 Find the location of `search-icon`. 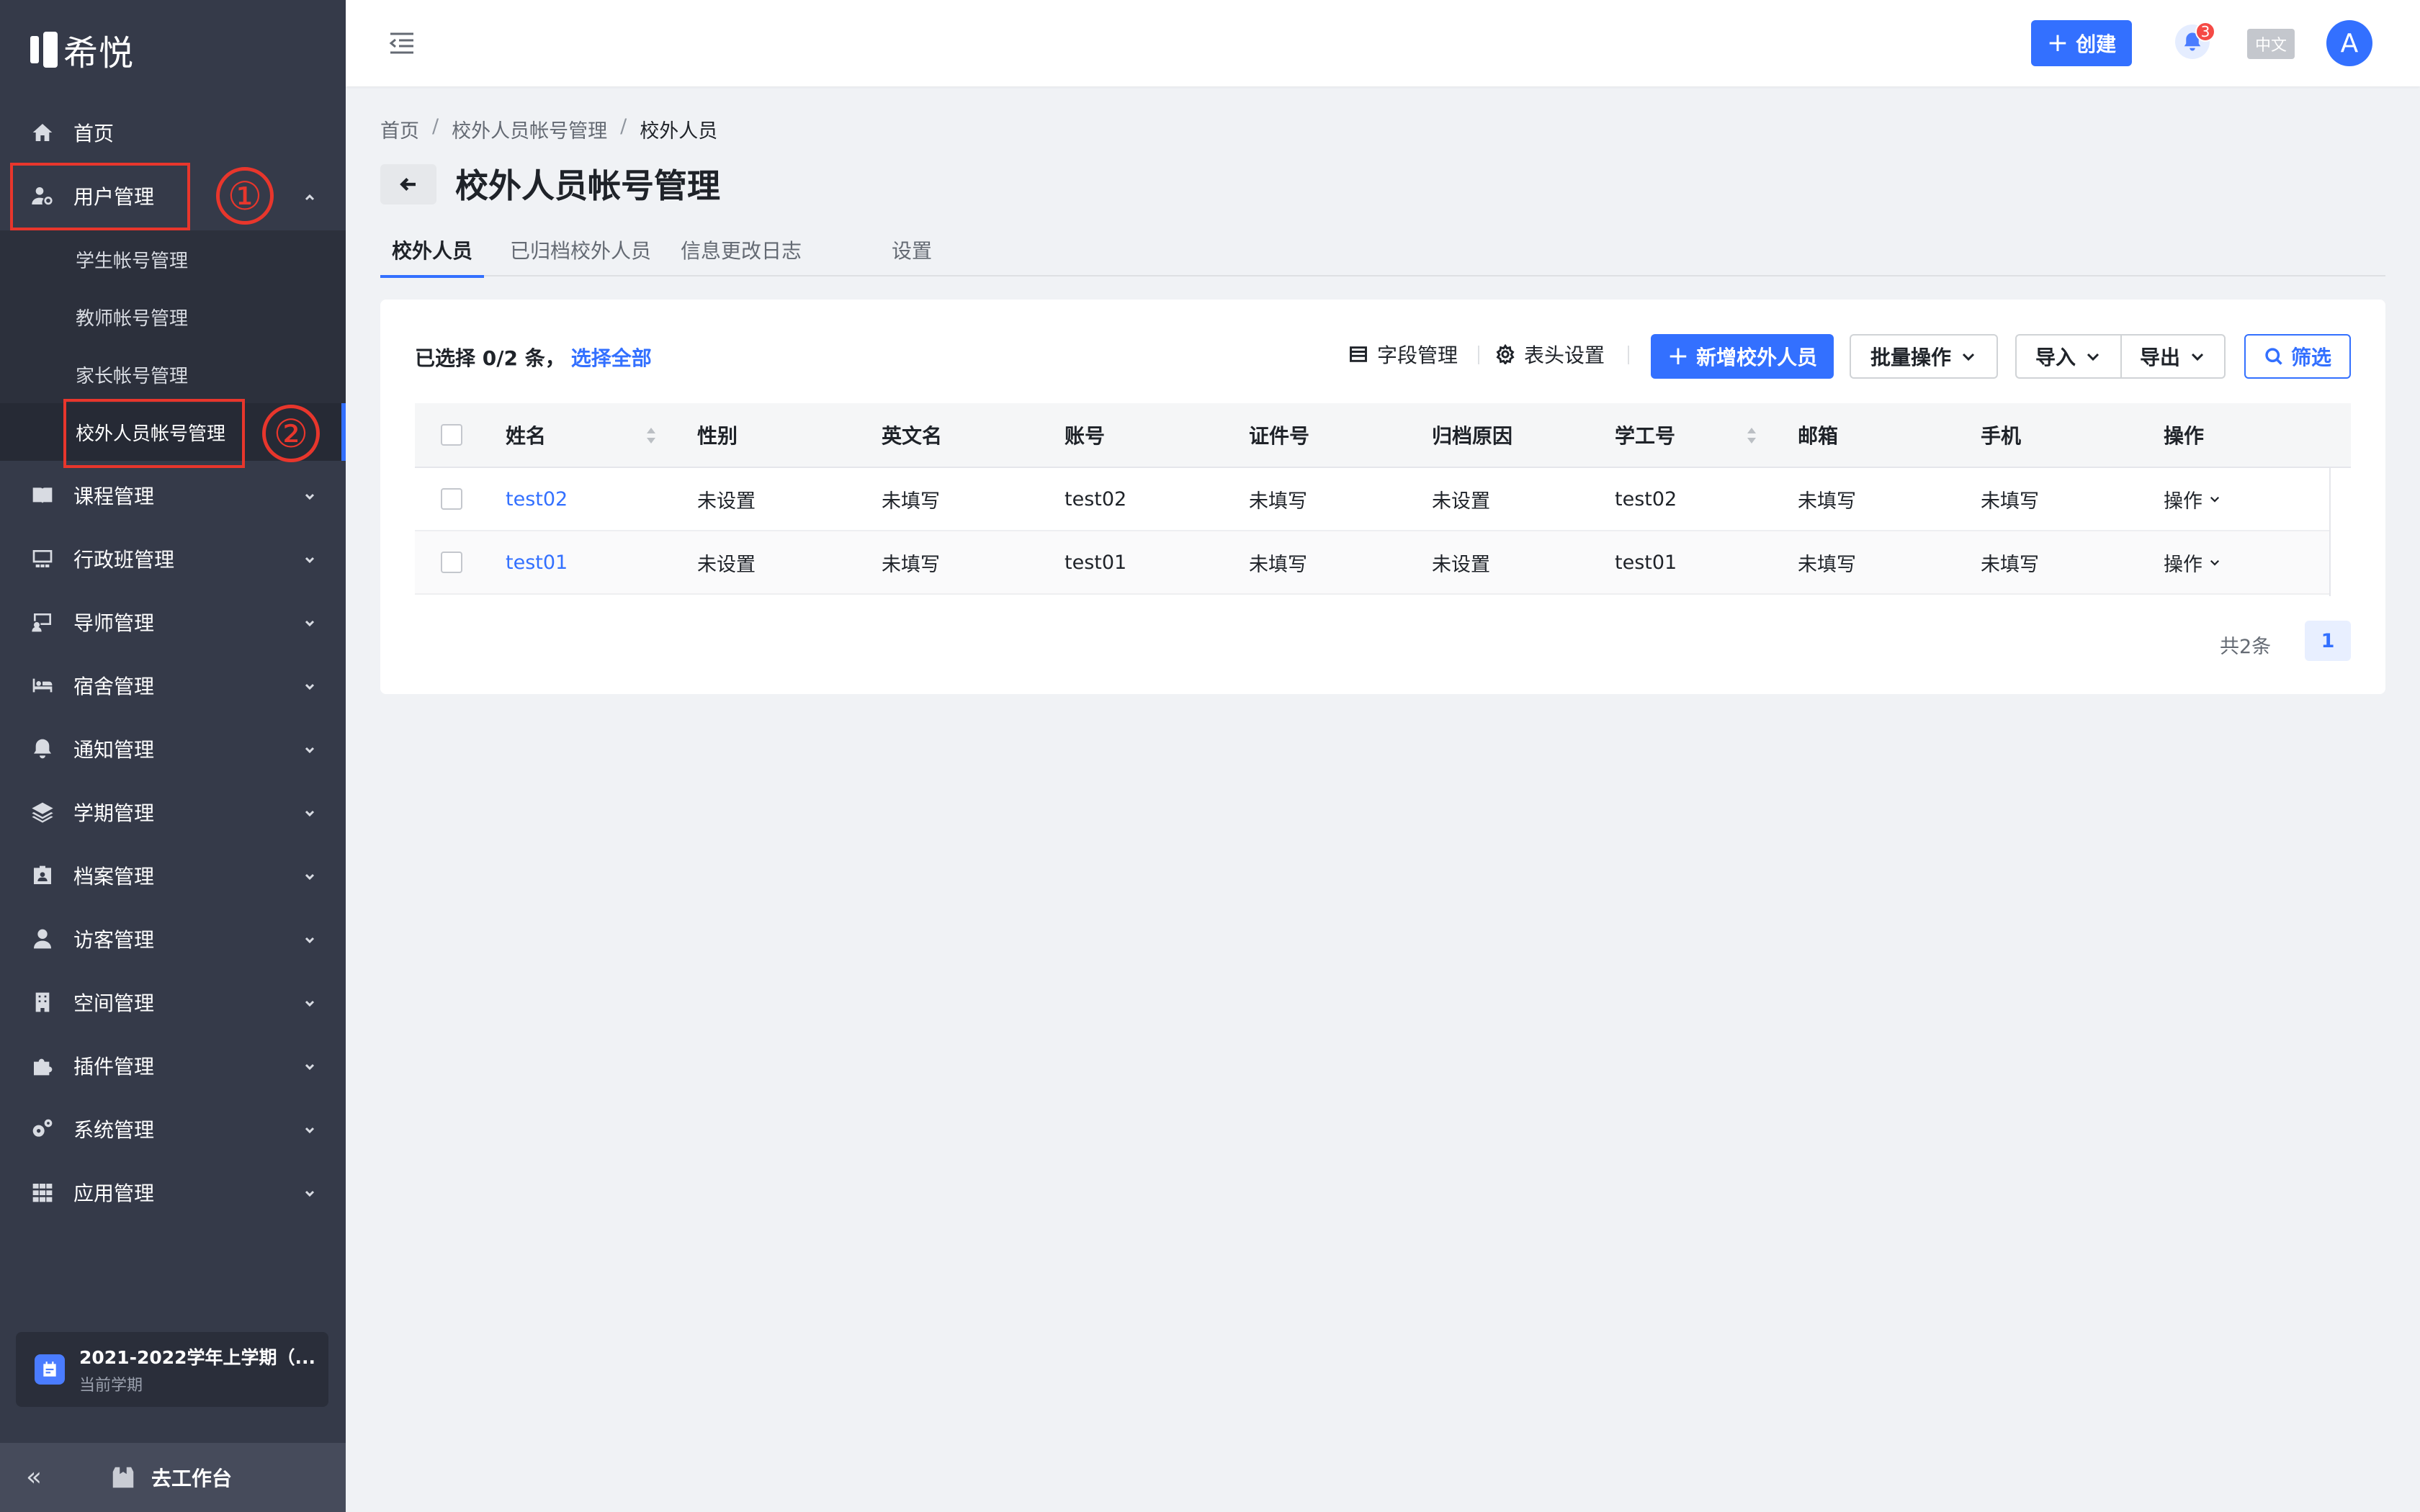

search-icon is located at coordinates (2273, 356).